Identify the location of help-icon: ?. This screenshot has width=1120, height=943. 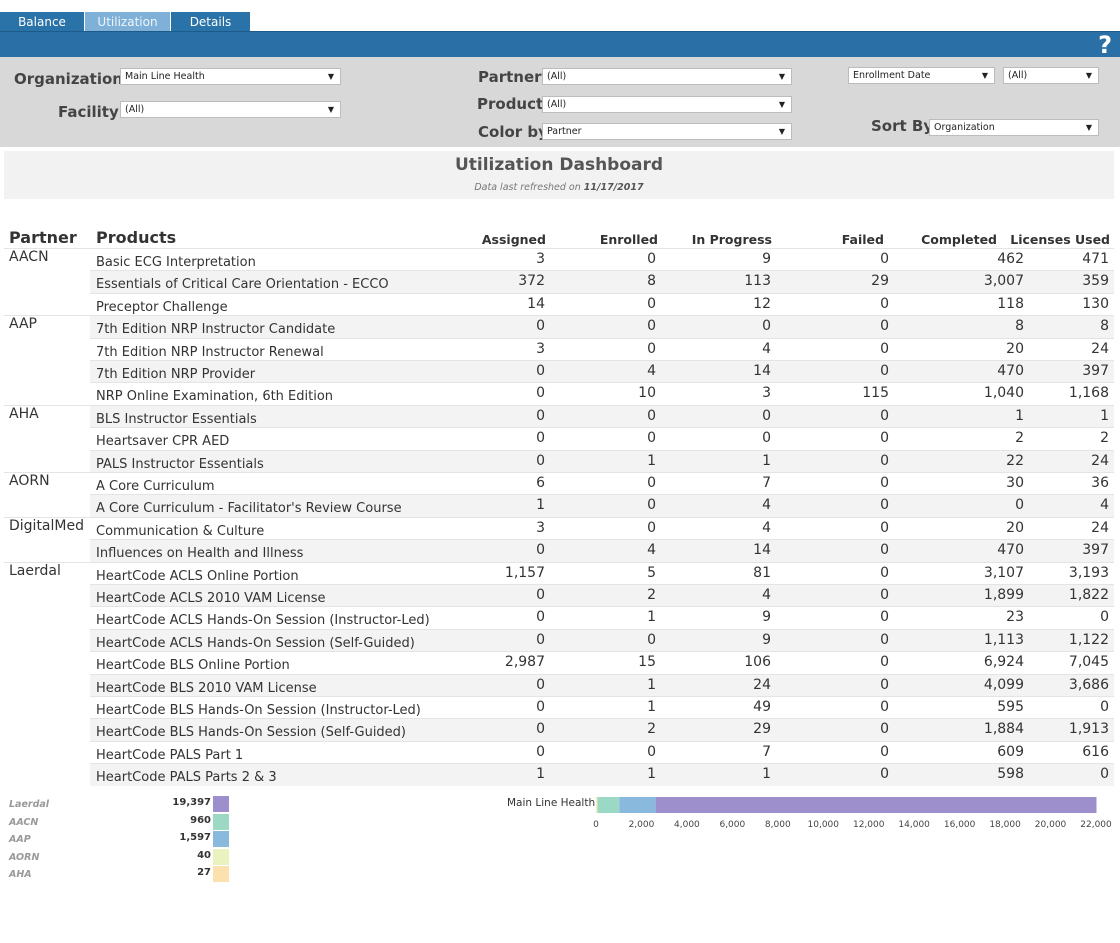
(1105, 45).